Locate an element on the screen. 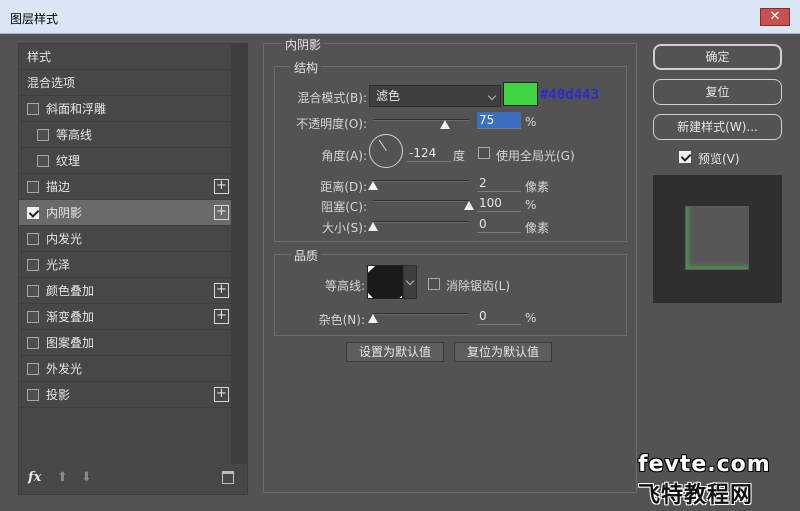  size-input: 0 is located at coordinates (499, 224).